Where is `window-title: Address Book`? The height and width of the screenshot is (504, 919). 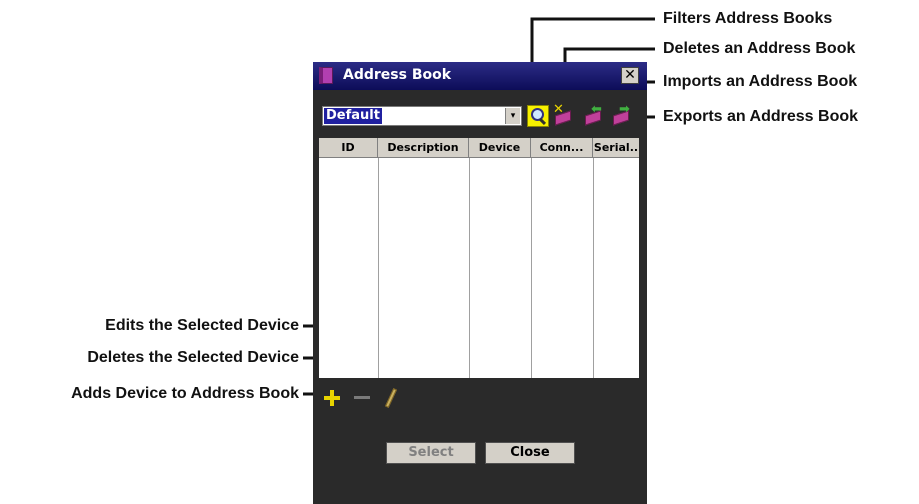
window-title: Address Book is located at coordinates (397, 75).